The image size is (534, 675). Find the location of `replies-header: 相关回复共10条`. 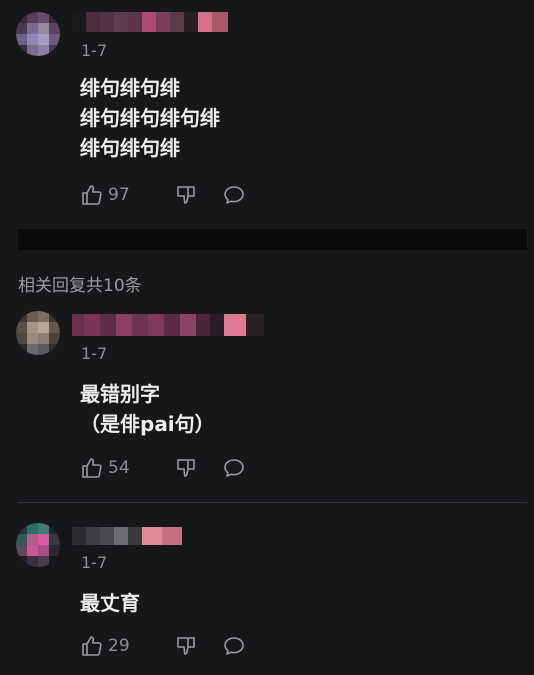

replies-header: 相关回复共10条 is located at coordinates (80, 283).